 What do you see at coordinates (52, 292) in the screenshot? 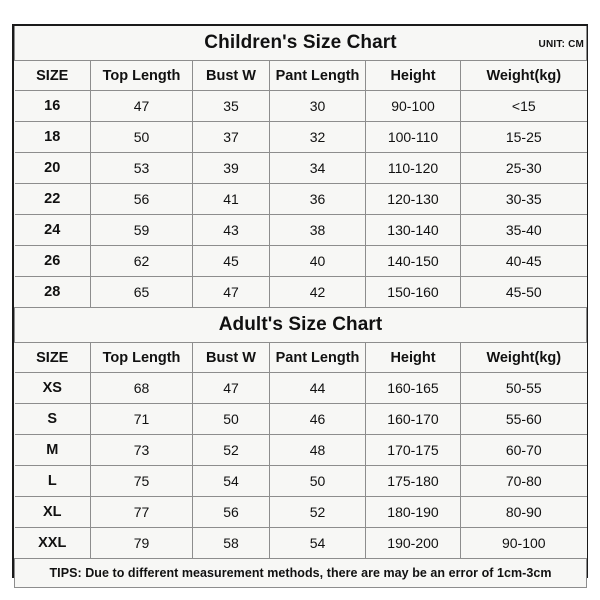
I see `children_chart-size-cell: 28` at bounding box center [52, 292].